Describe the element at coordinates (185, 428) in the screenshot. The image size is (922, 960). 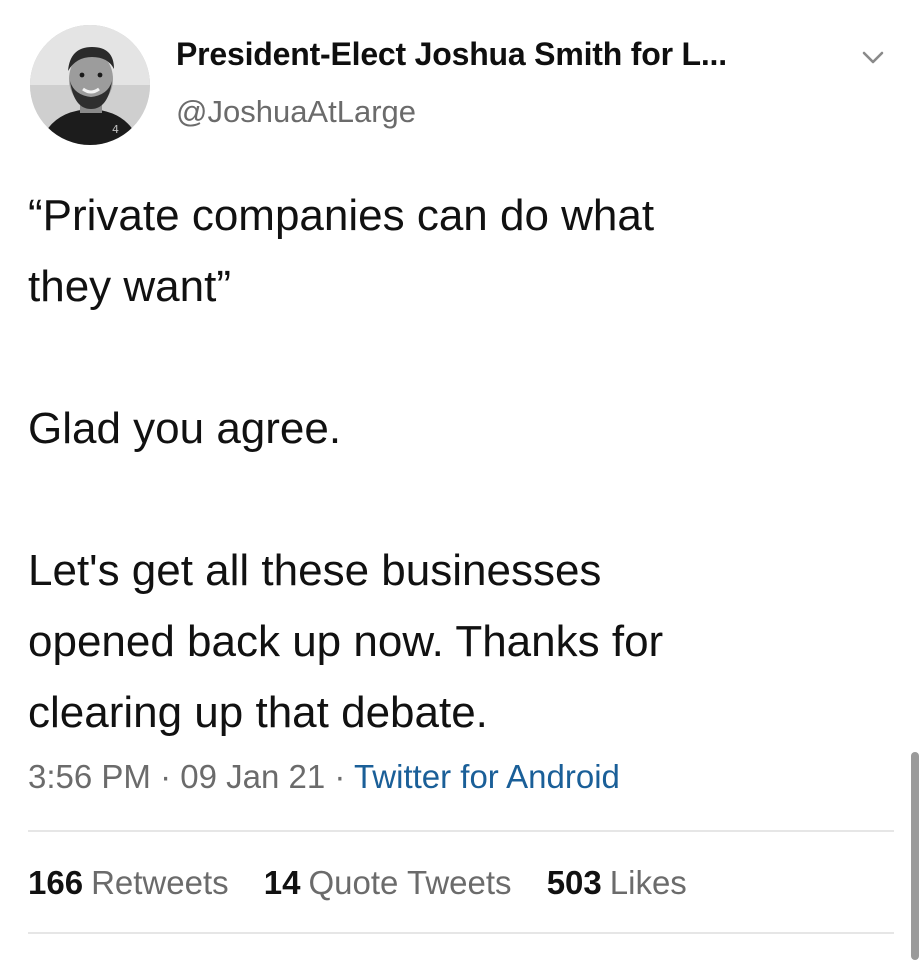
I see `tweet-line: Glad you agree.` at that location.